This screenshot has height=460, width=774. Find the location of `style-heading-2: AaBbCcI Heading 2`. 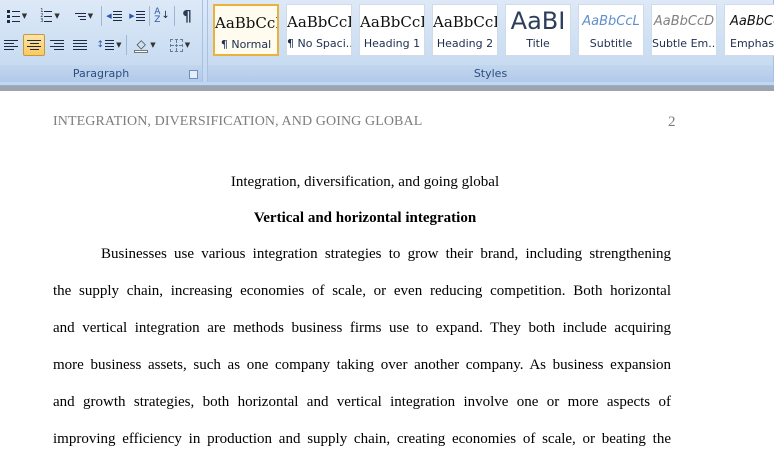

style-heading-2: AaBbCcI Heading 2 is located at coordinates (465, 30).